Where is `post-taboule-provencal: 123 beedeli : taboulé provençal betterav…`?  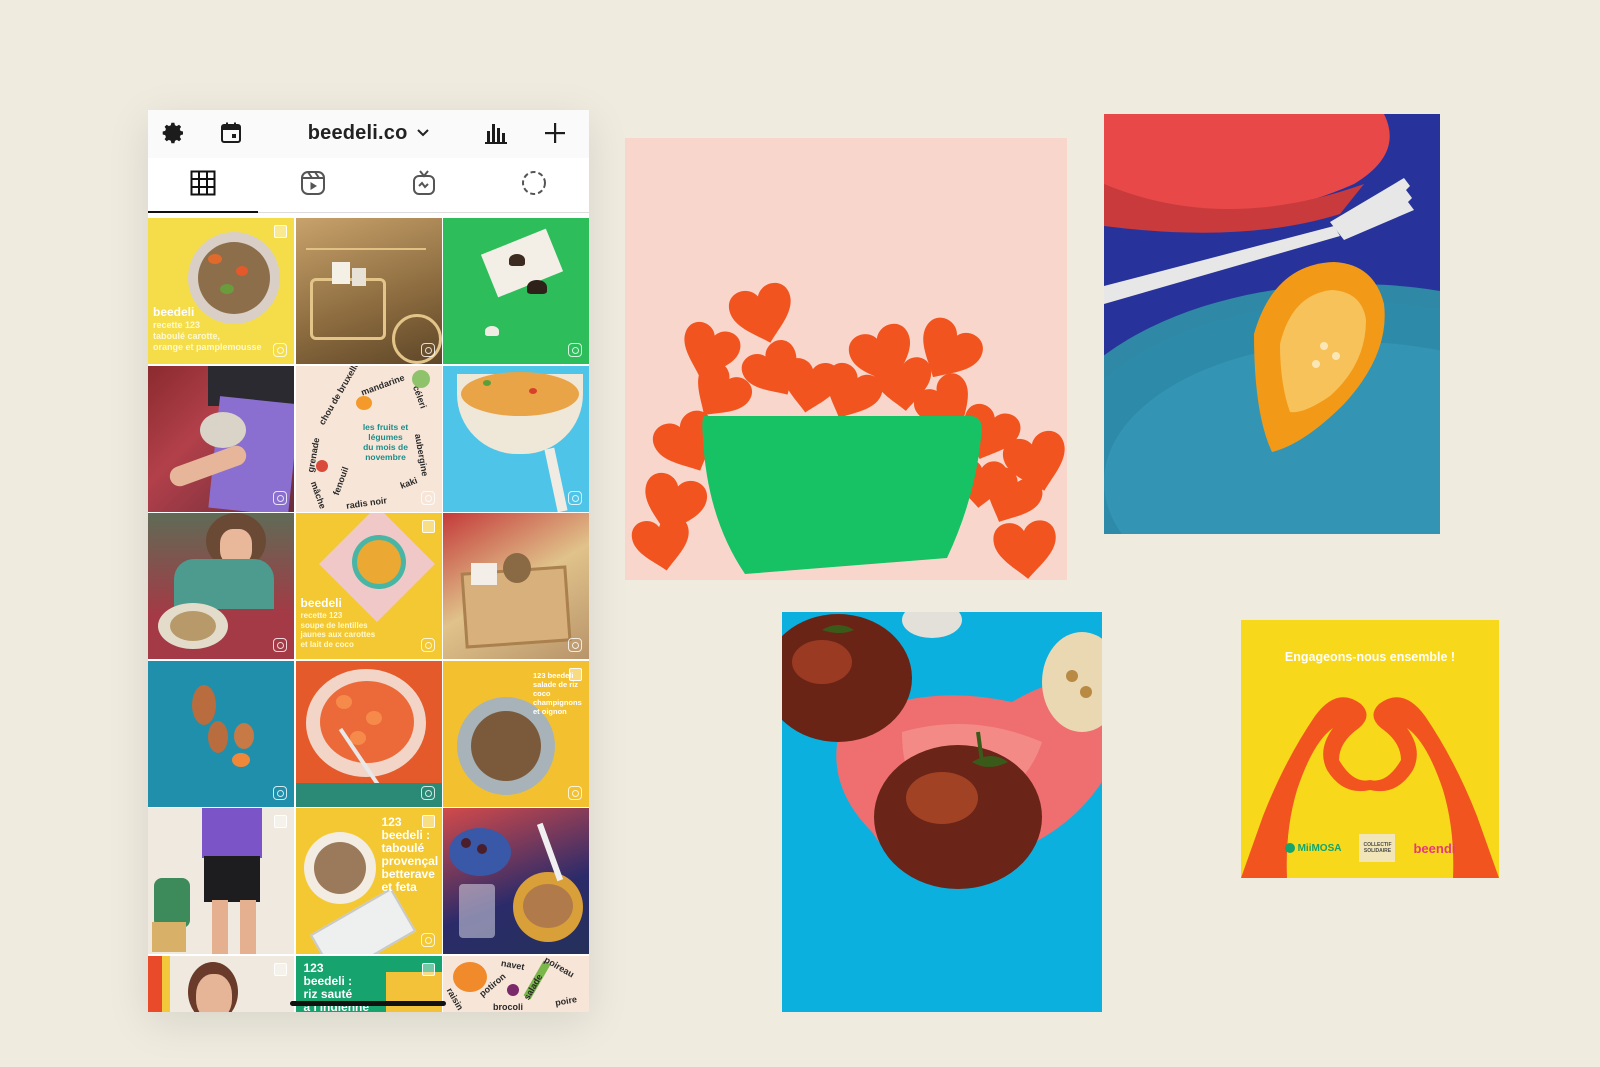 post-taboule-provencal: 123 beedeli : taboulé provençal betterav… is located at coordinates (368, 881).